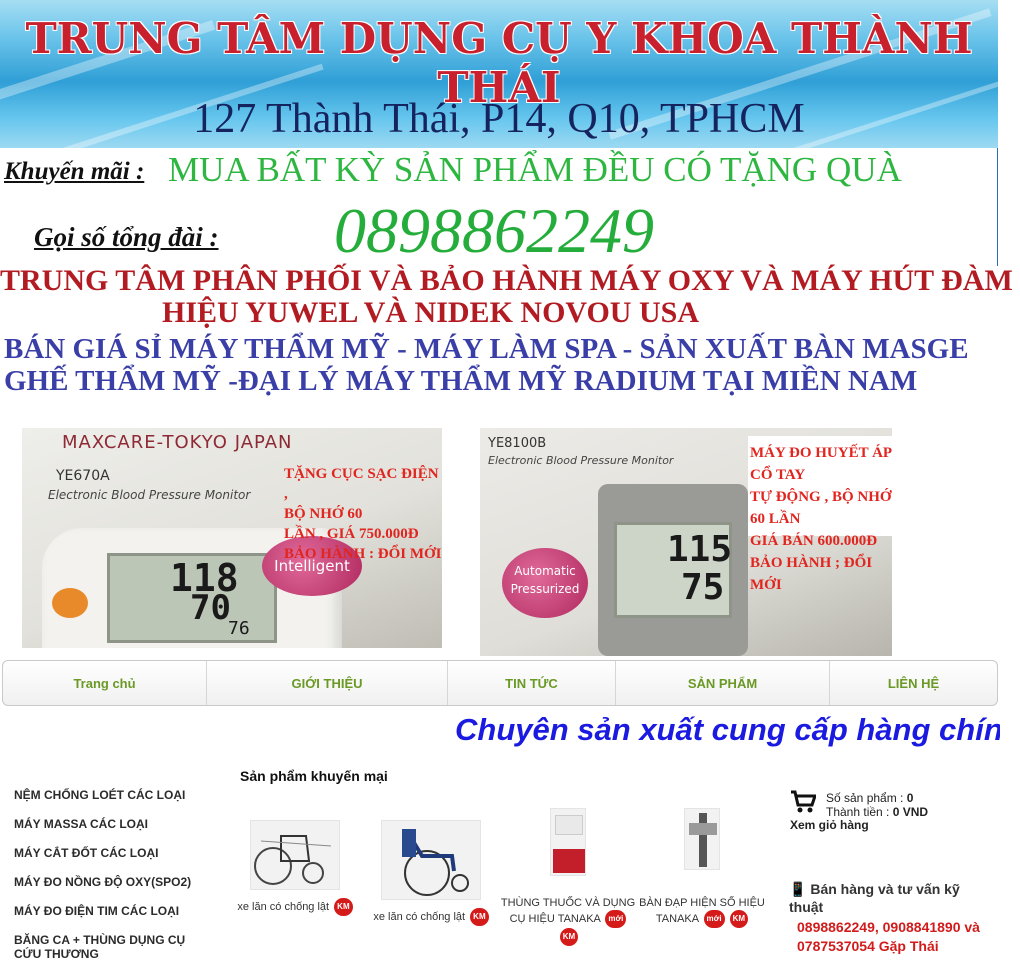 Image resolution: width=1020 pixels, height=976 pixels. What do you see at coordinates (545, 583) in the screenshot?
I see `automatic-badge: Automatic Pressurized` at bounding box center [545, 583].